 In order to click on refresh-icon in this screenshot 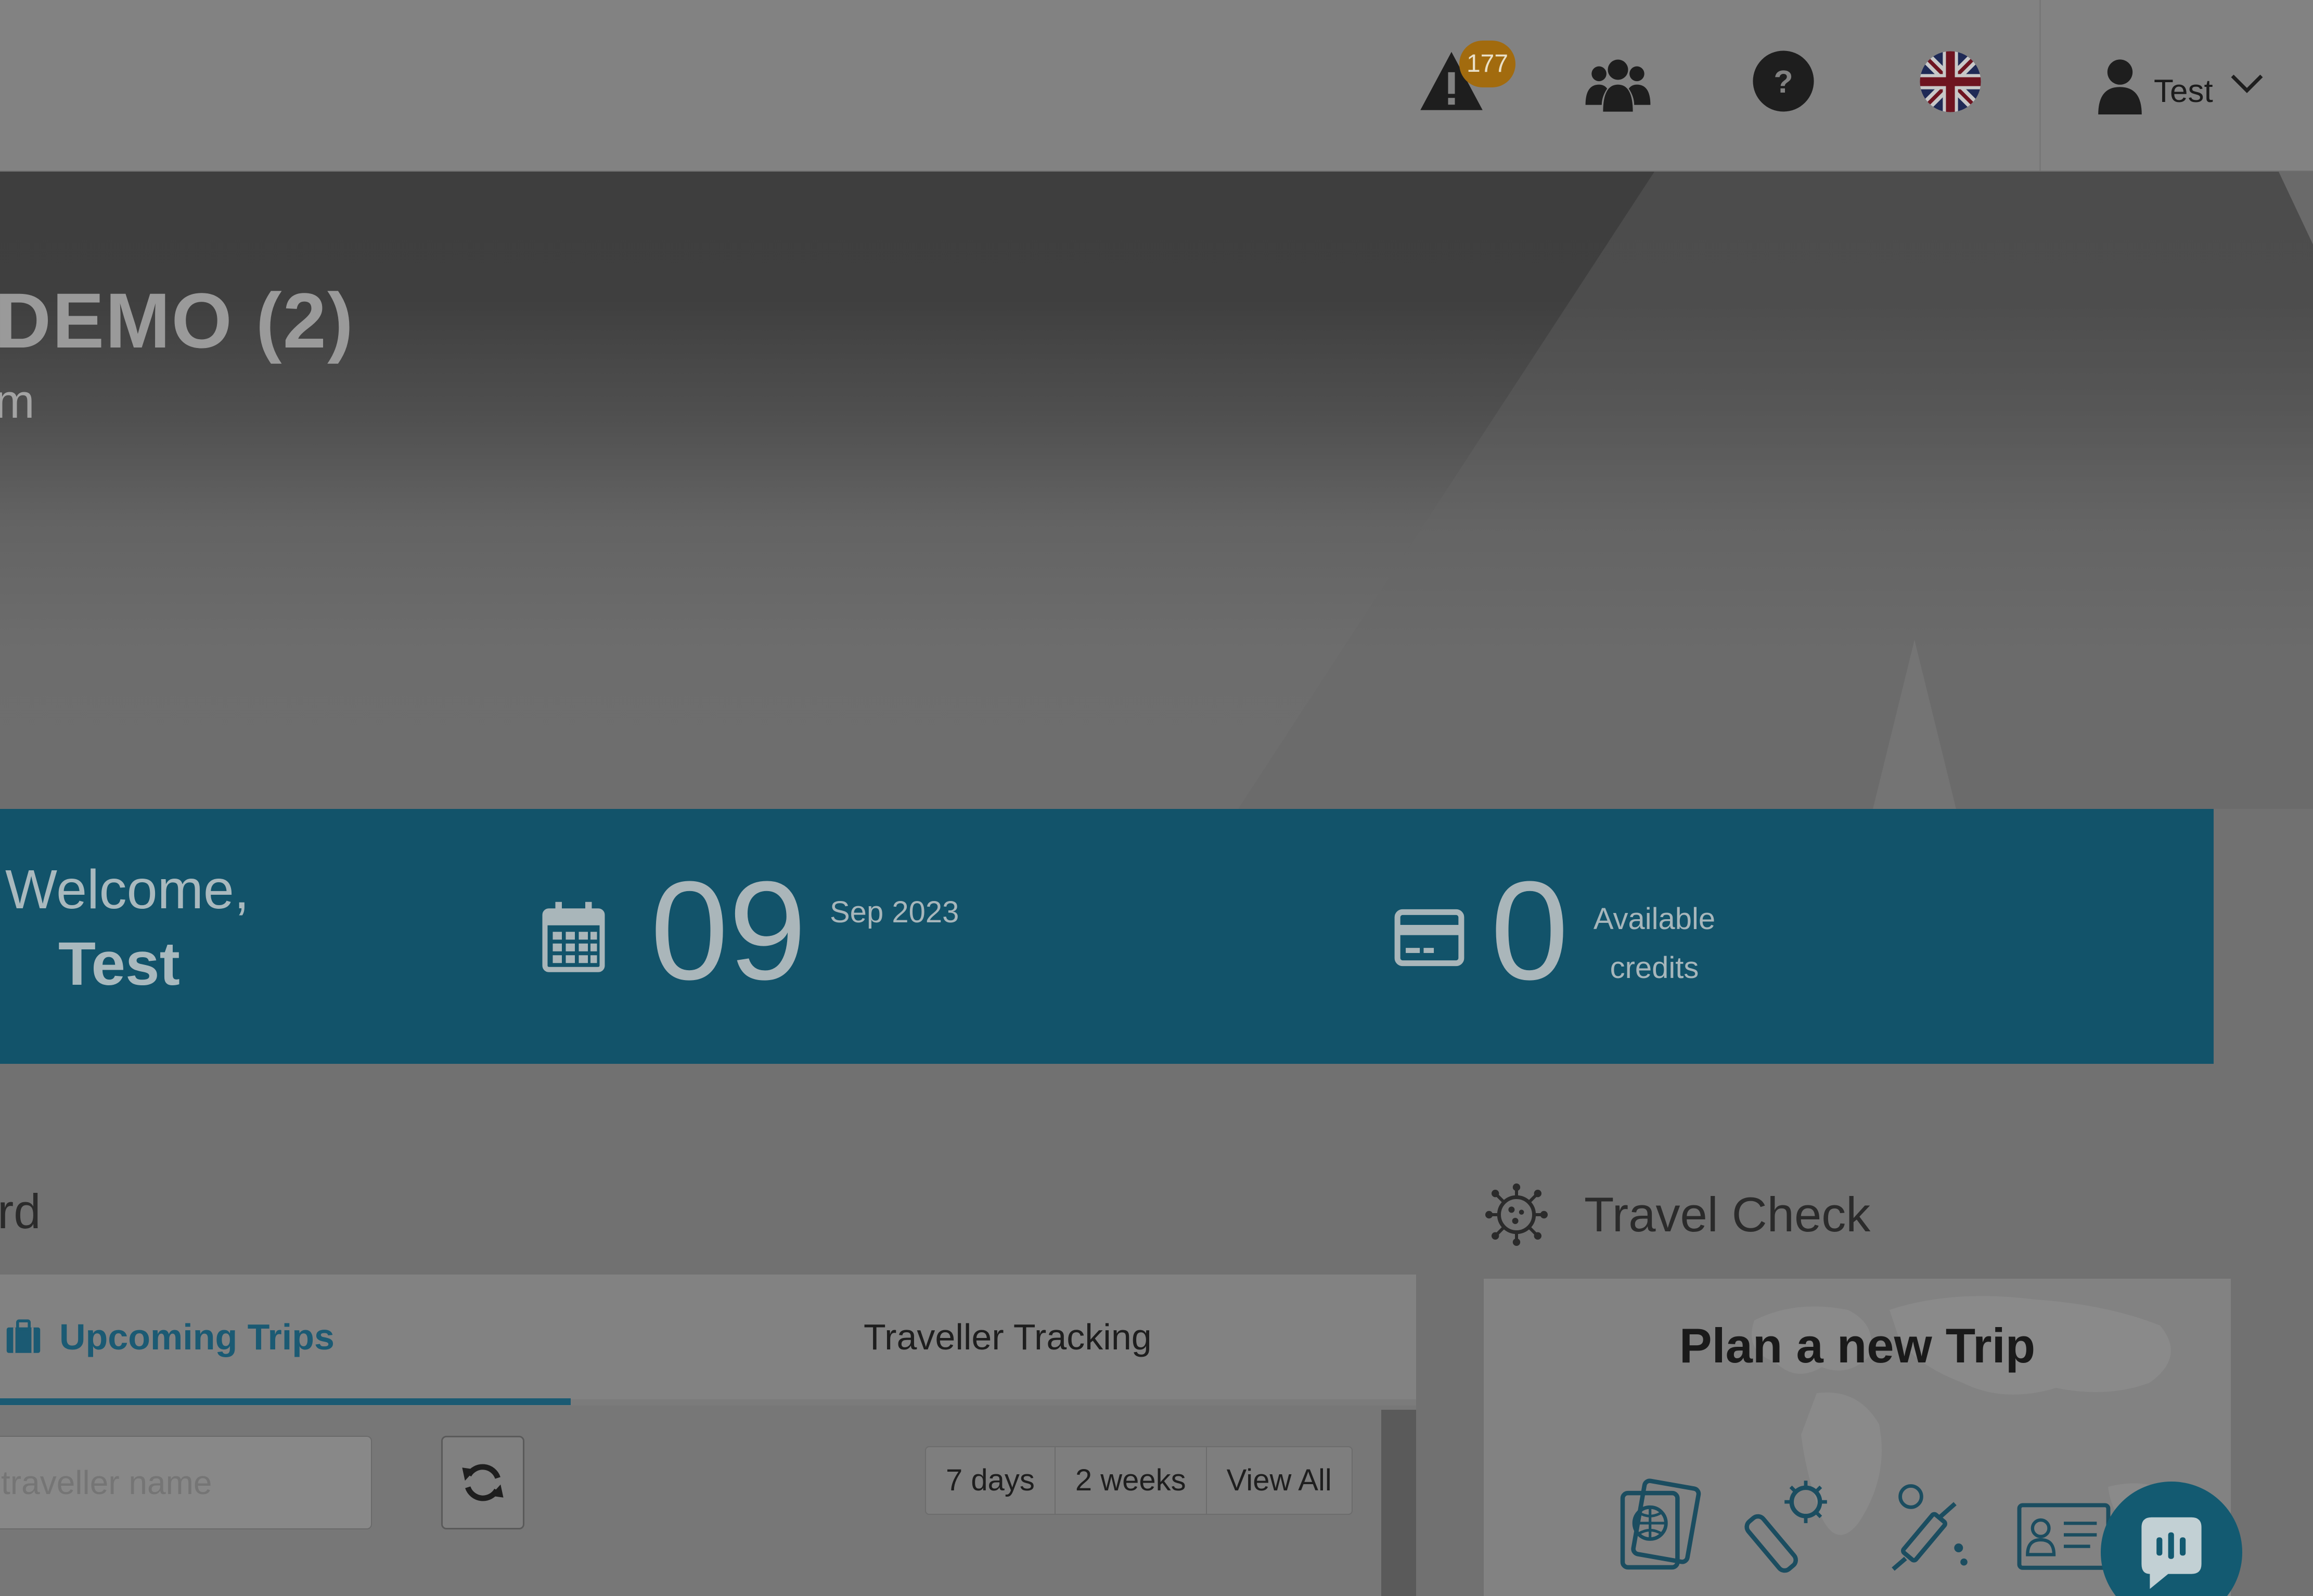, I will do `click(483, 1482)`.